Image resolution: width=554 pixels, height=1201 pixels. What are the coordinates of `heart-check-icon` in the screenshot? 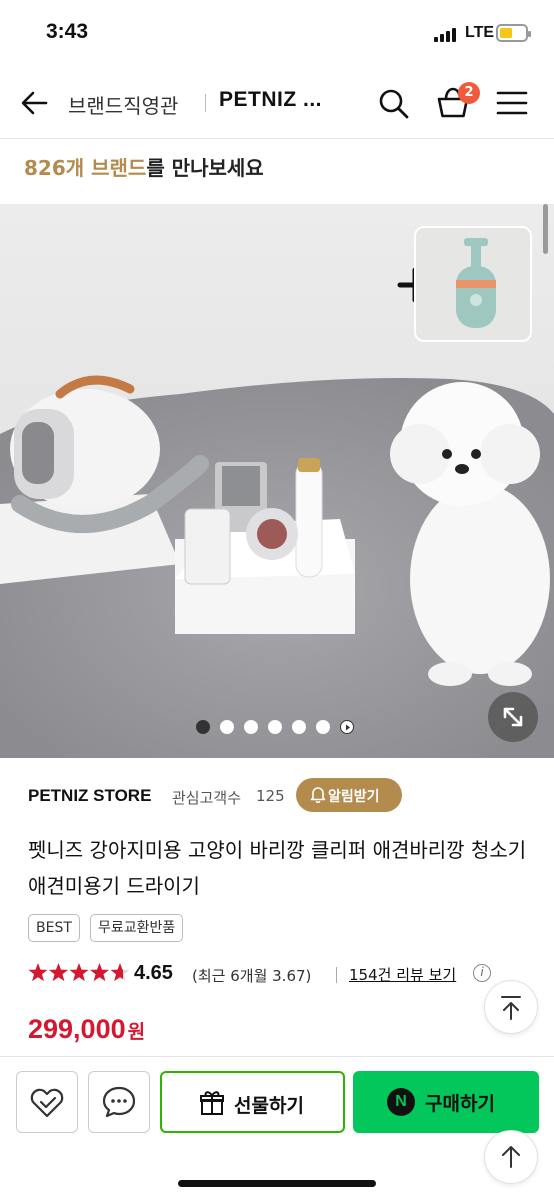 It's located at (47, 1103).